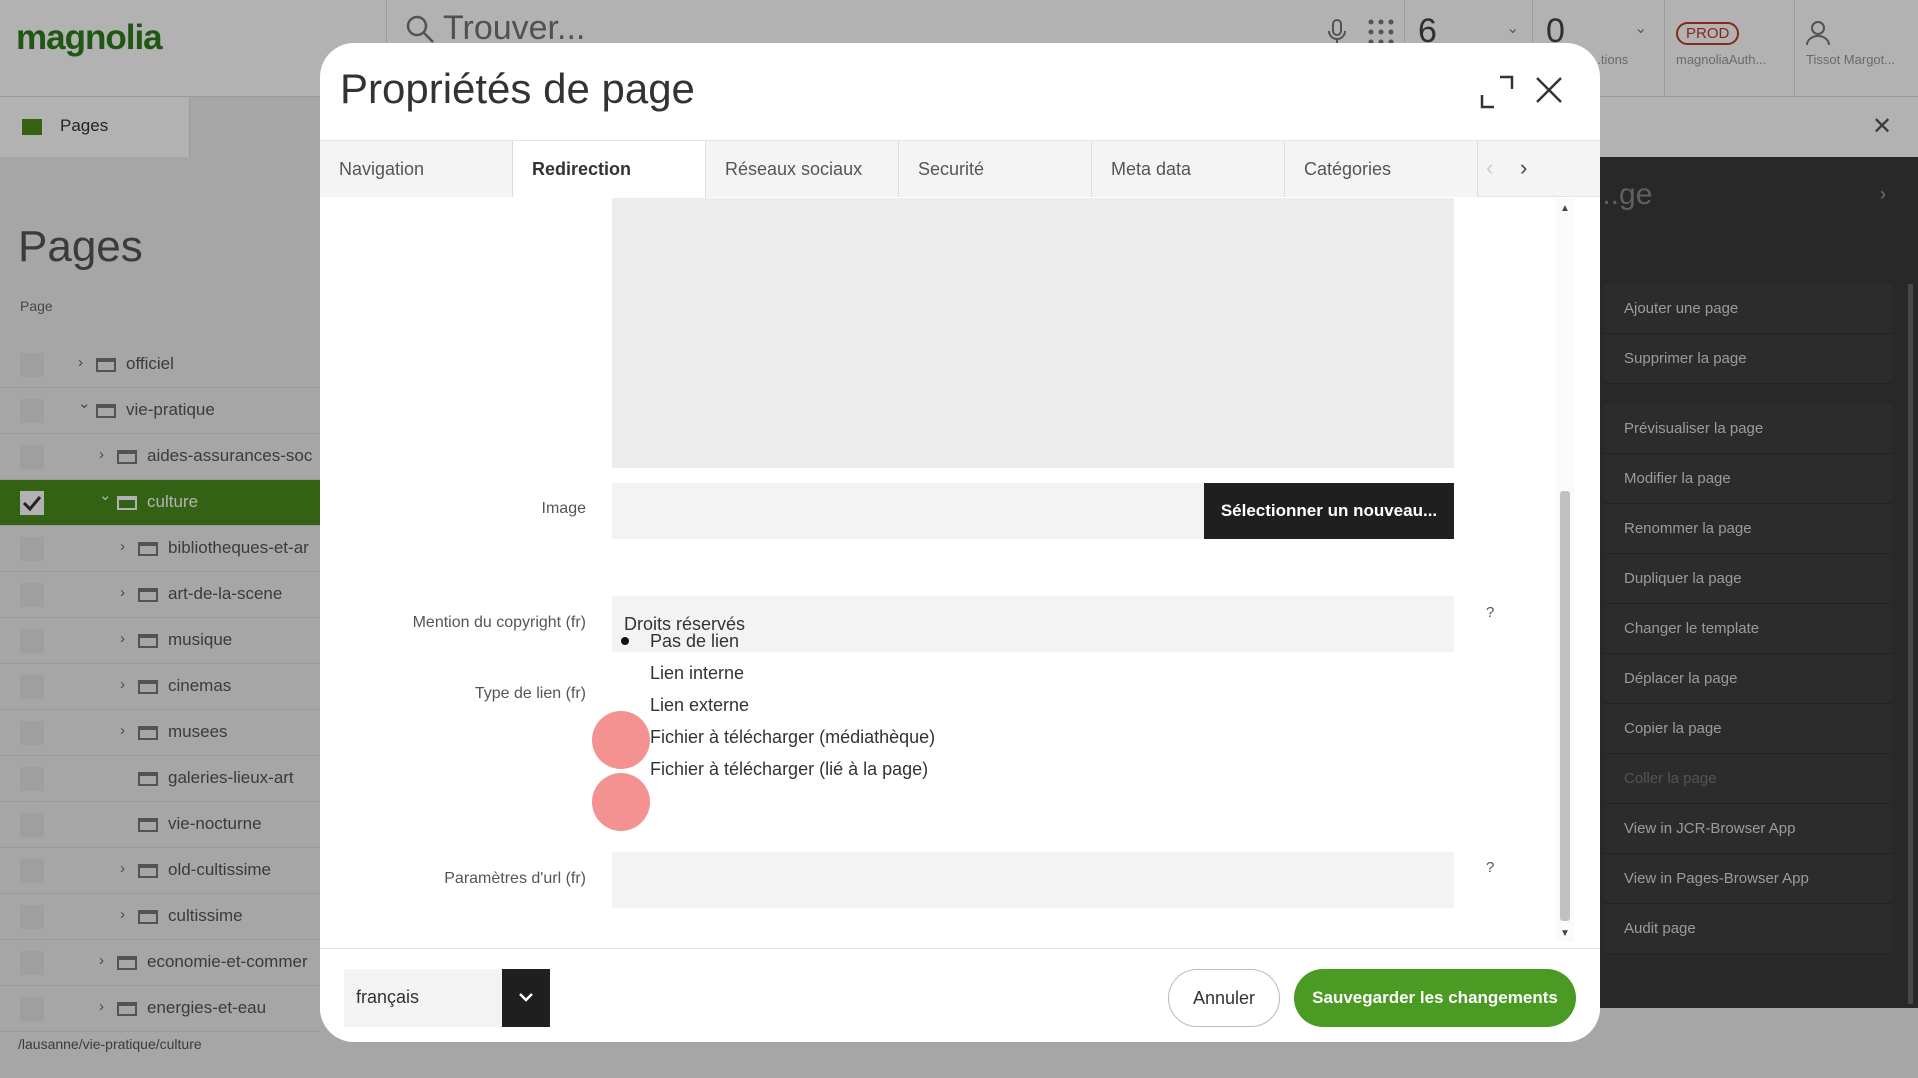 The image size is (1918, 1078). Describe the element at coordinates (1490, 612) in the screenshot. I see `copyright-help-icon: ?` at that location.